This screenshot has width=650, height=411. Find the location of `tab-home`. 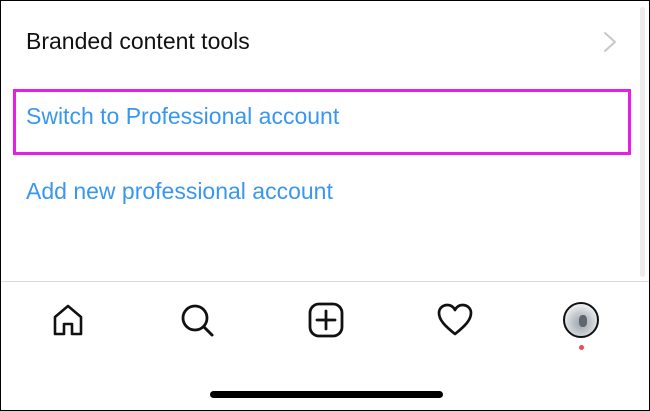

tab-home is located at coordinates (68, 320).